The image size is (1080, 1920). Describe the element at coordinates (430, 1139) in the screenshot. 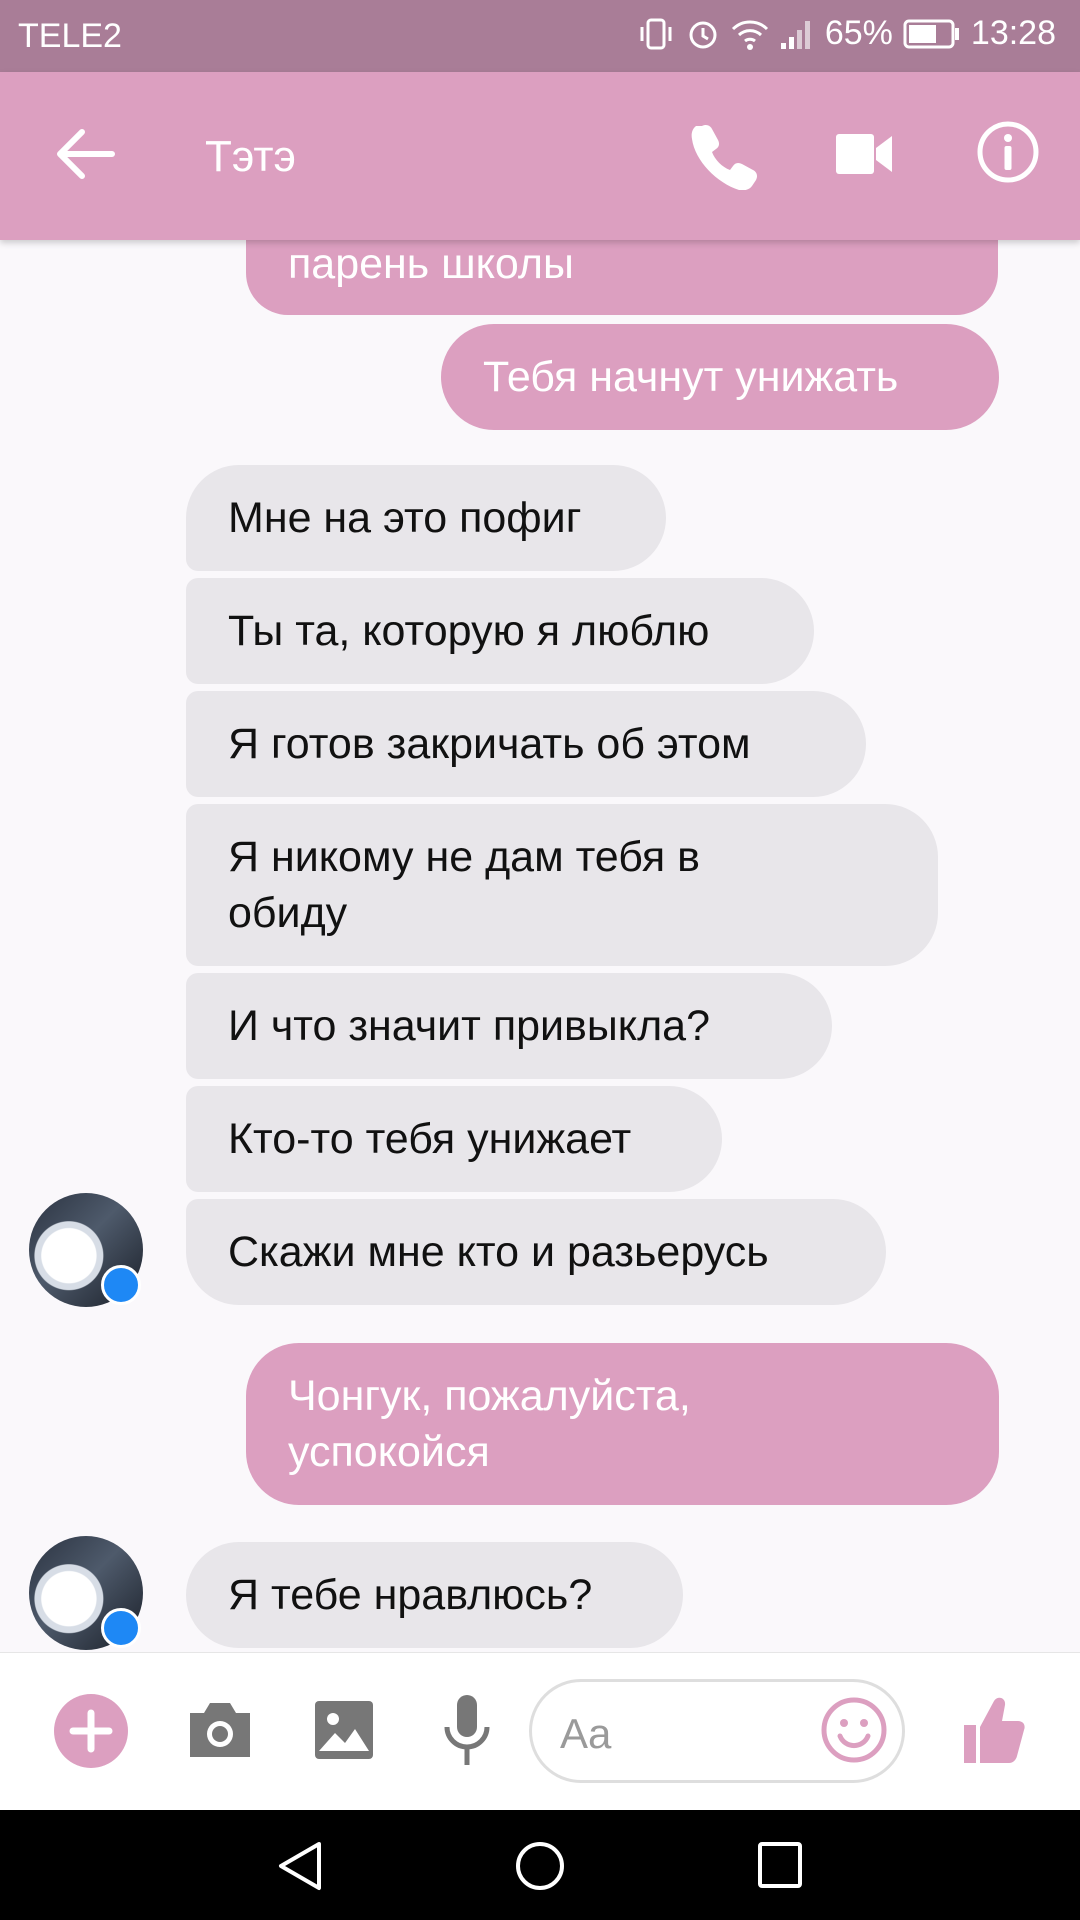

I see `message-text: Кто-то тебя унижает` at that location.